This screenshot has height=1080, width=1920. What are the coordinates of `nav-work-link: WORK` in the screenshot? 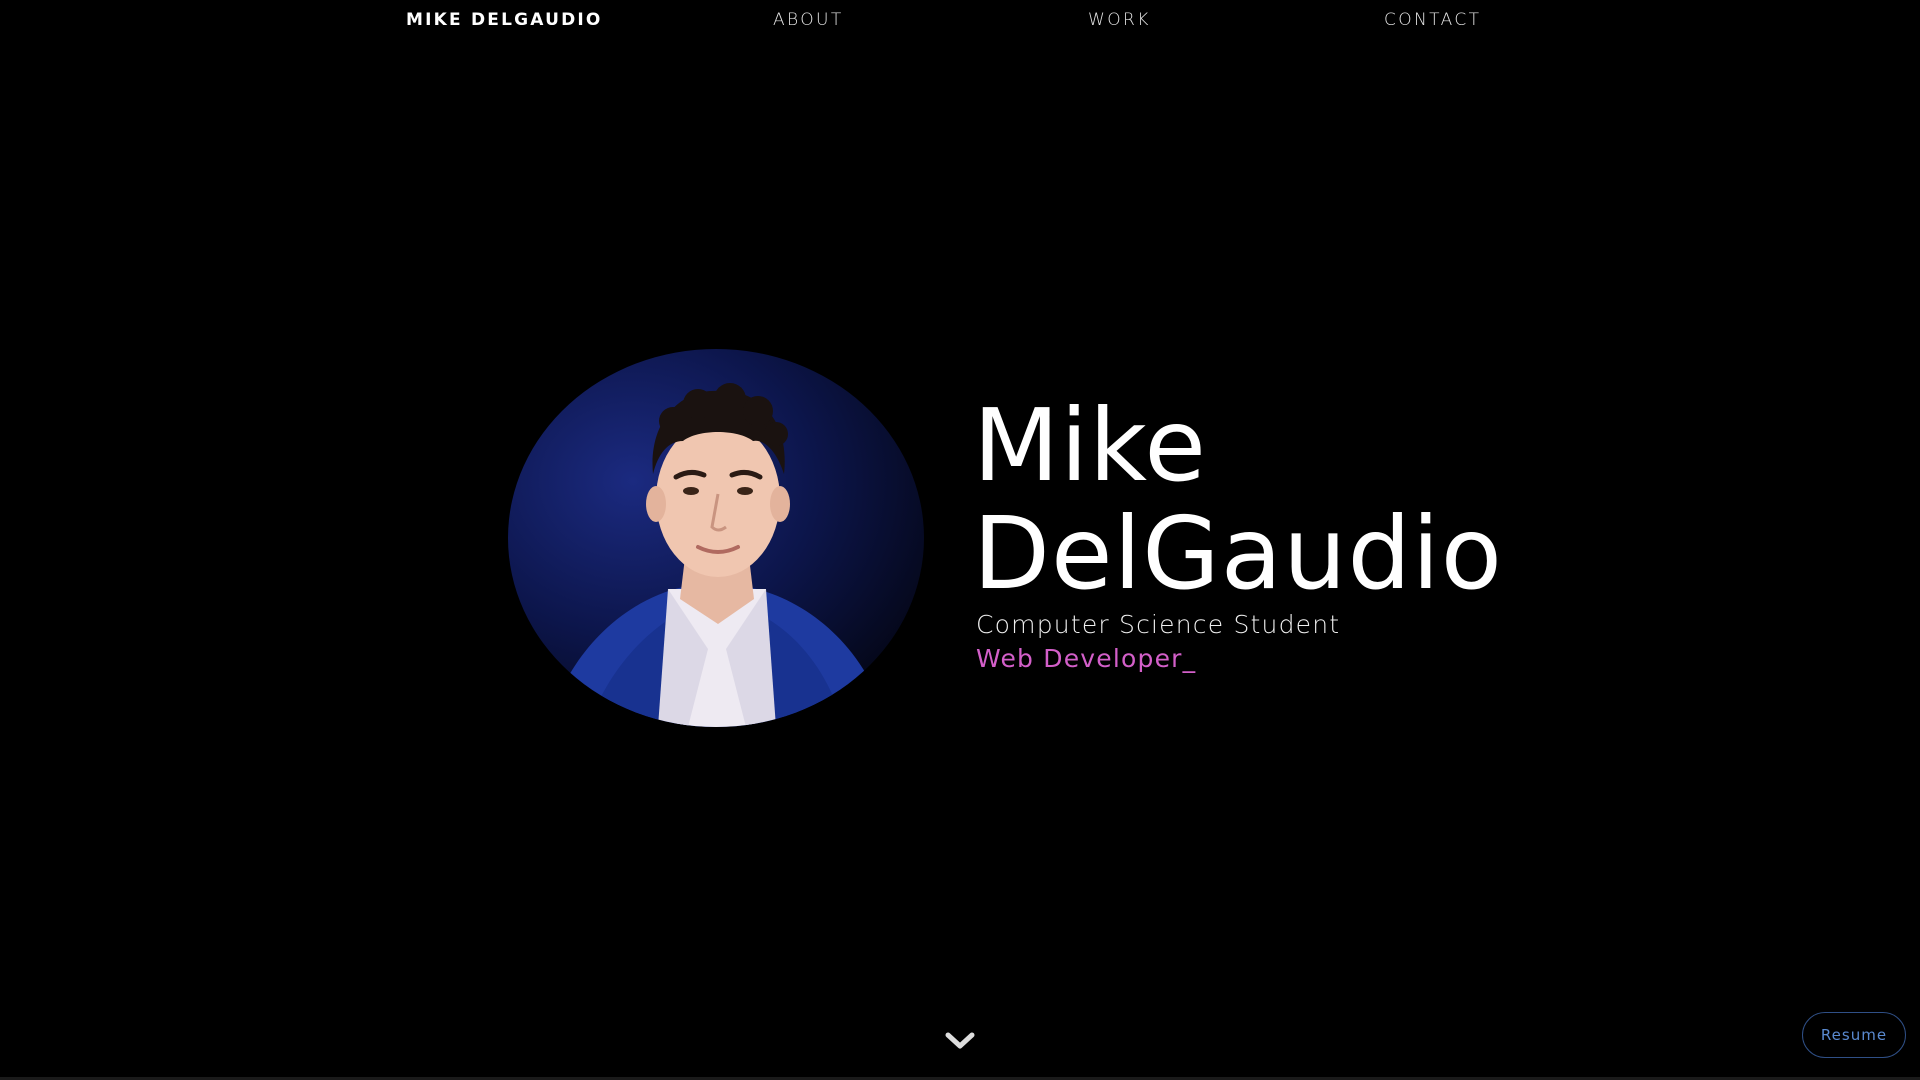 It's located at (1119, 20).